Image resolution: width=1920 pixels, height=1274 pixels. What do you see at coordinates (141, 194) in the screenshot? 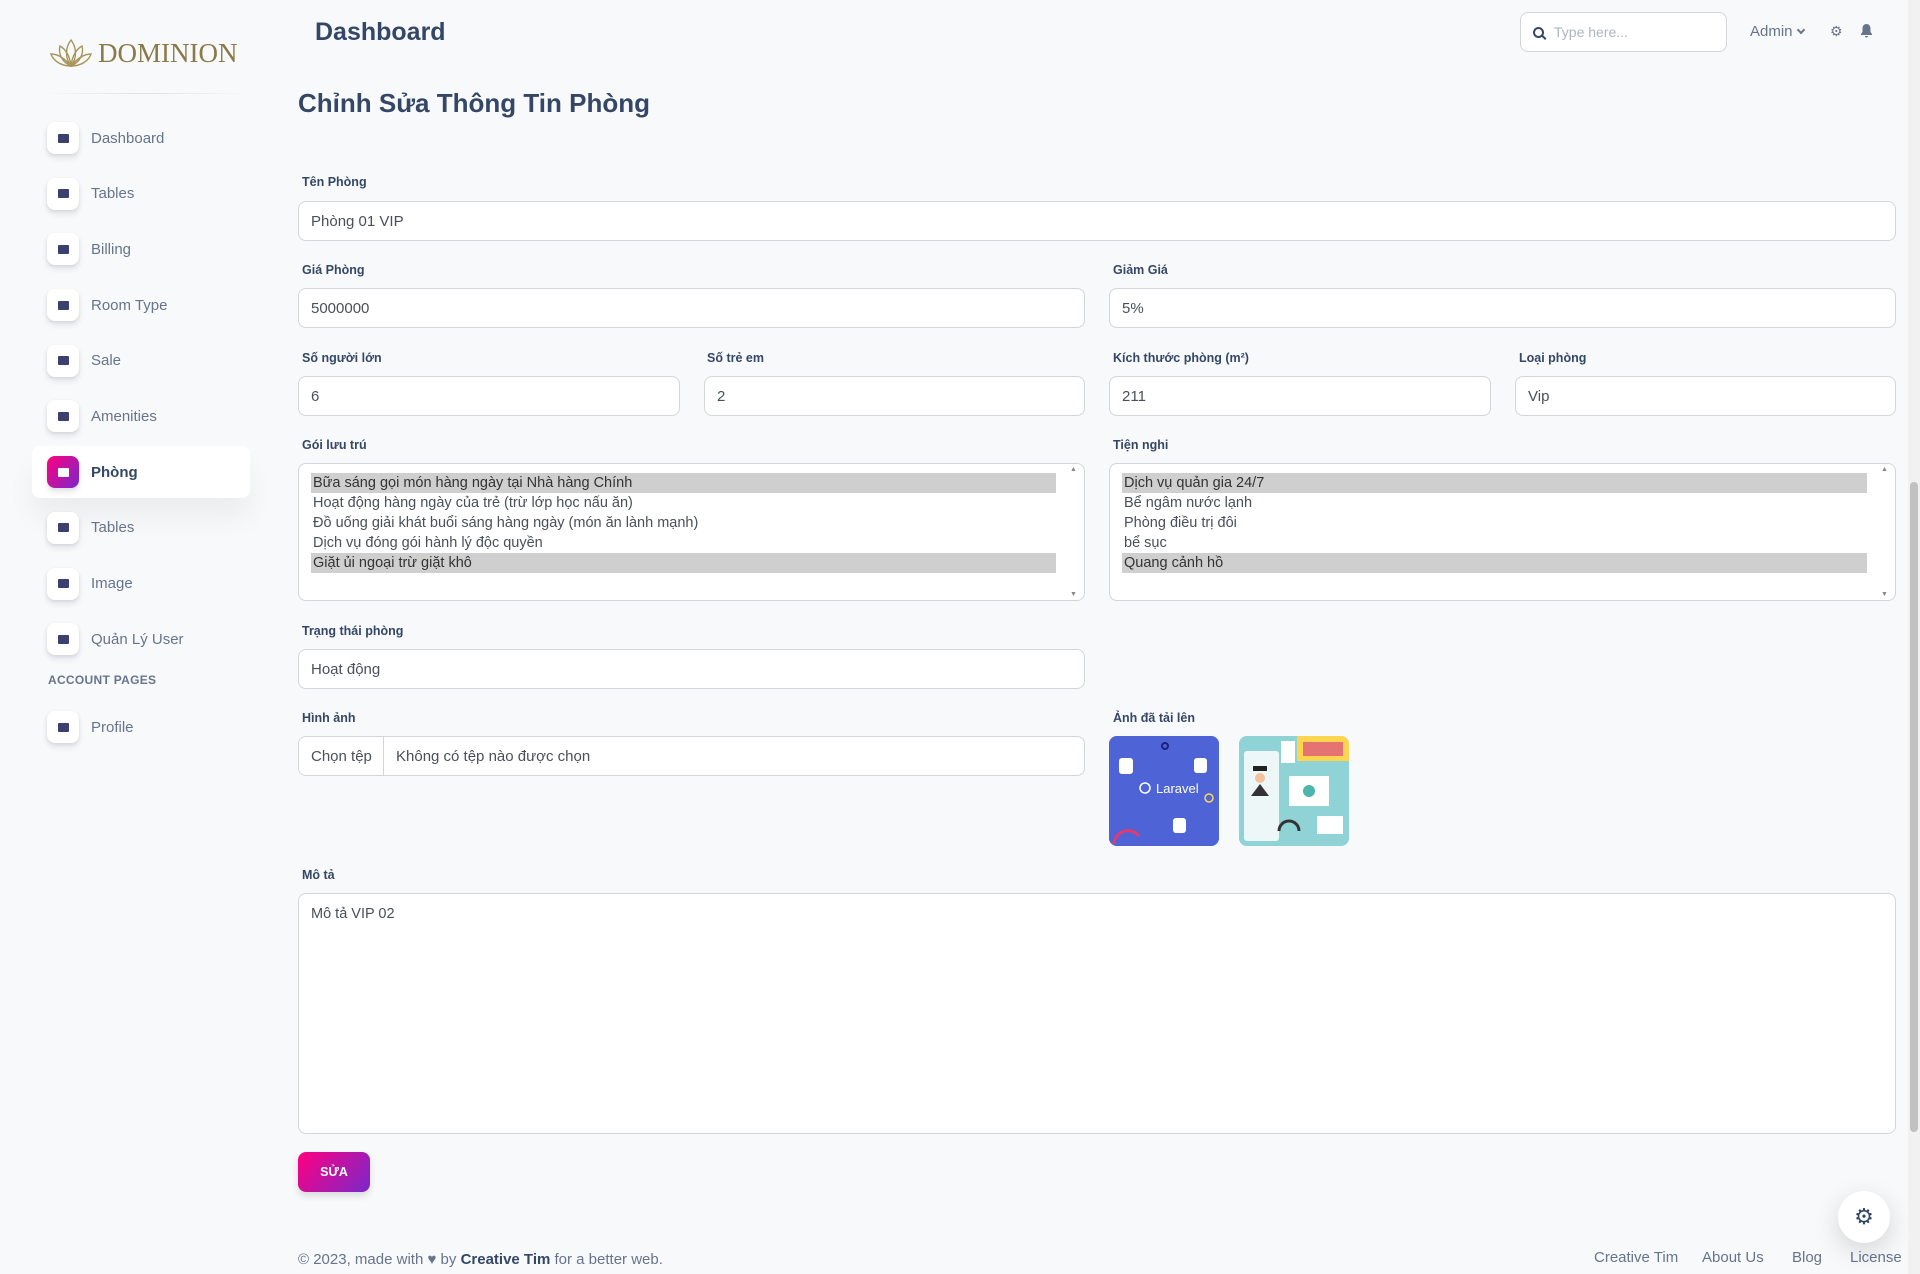
I see `sidebar-item-tables: Tables` at bounding box center [141, 194].